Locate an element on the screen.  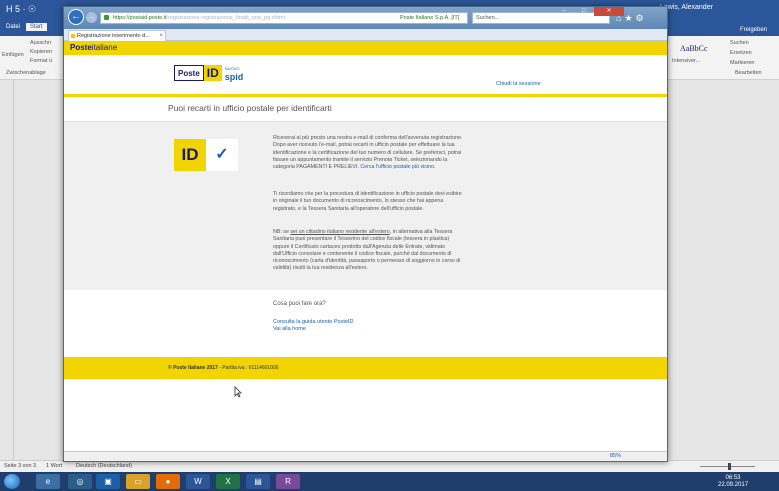
forward-arrow-icon: → is located at coordinates (91, 17).